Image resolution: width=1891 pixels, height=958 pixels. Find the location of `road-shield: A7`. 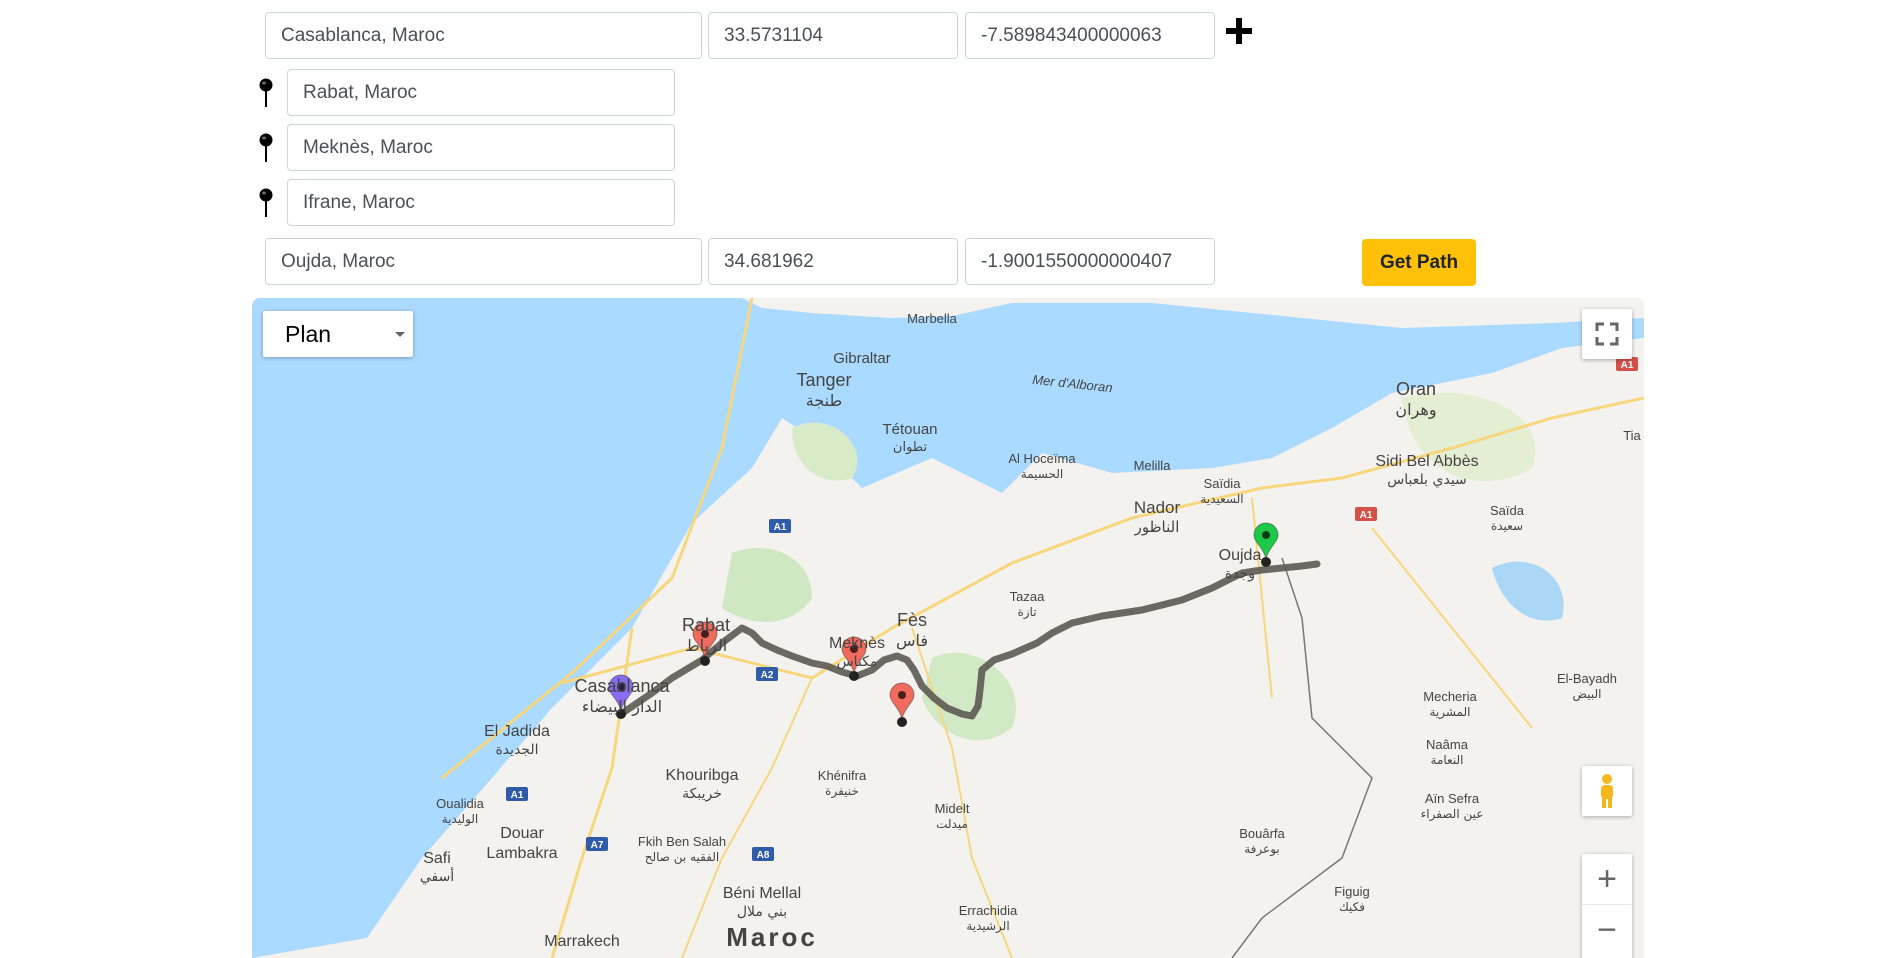

road-shield: A7 is located at coordinates (597, 844).